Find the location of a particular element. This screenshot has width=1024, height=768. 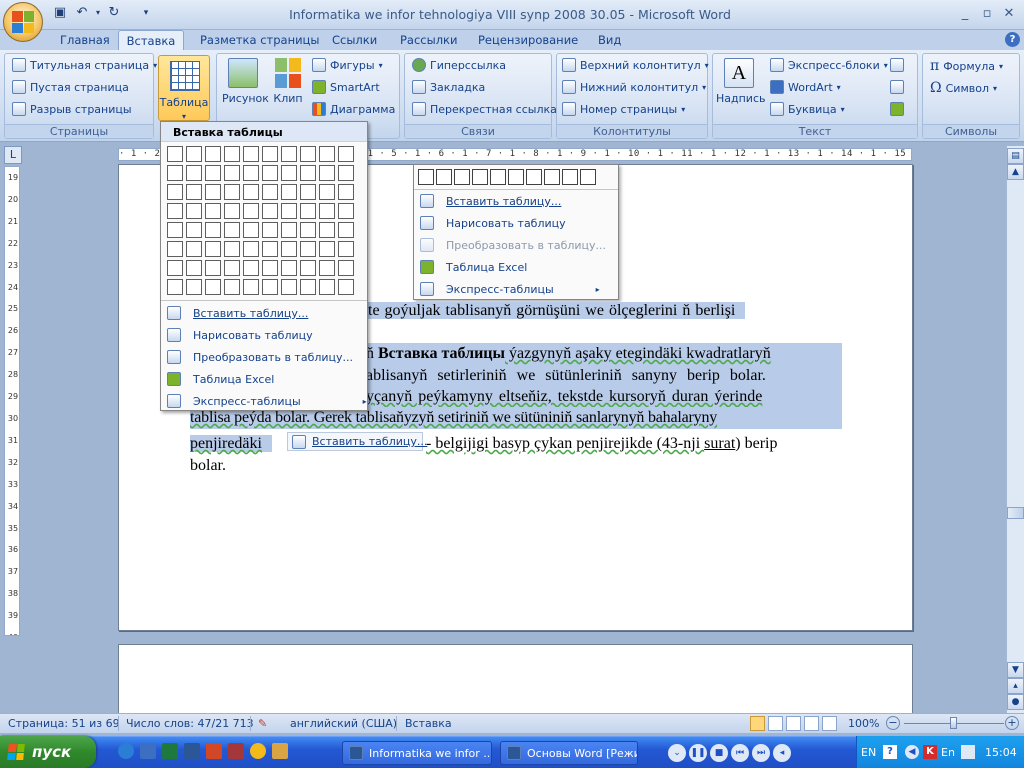

equation-button: π Формула ▾ is located at coordinates (966, 66).